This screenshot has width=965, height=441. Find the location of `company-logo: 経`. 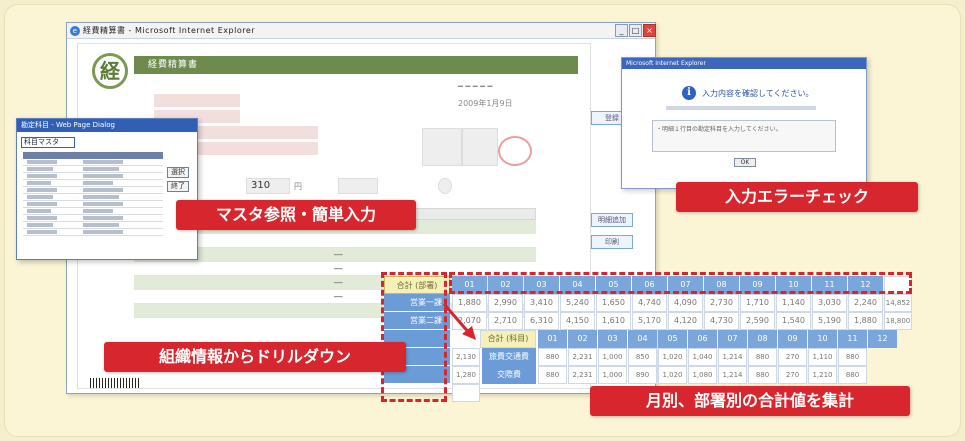

company-logo: 経 is located at coordinates (110, 71).